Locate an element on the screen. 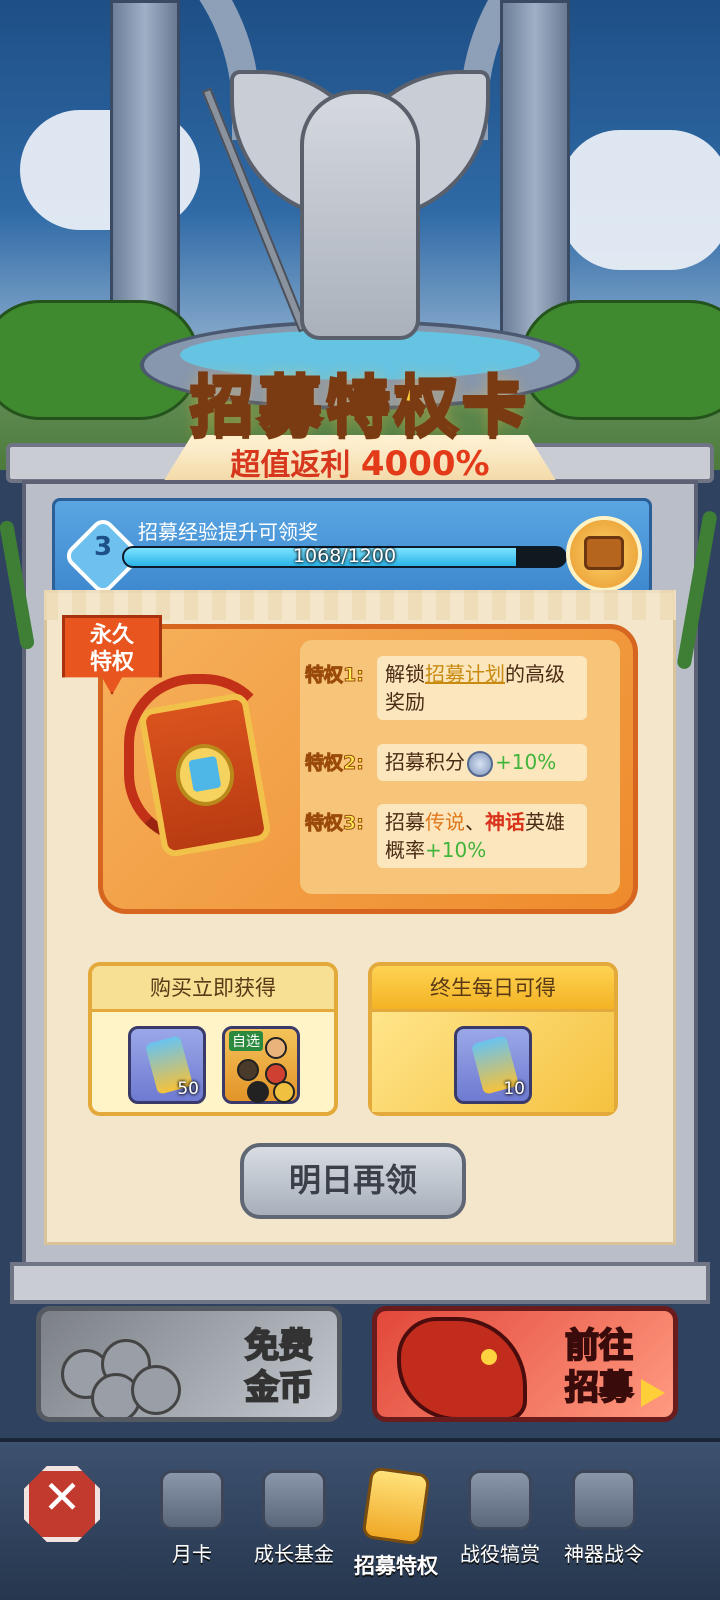  tab-artifact-pass: 神器战令 is located at coordinates (604, 1531).